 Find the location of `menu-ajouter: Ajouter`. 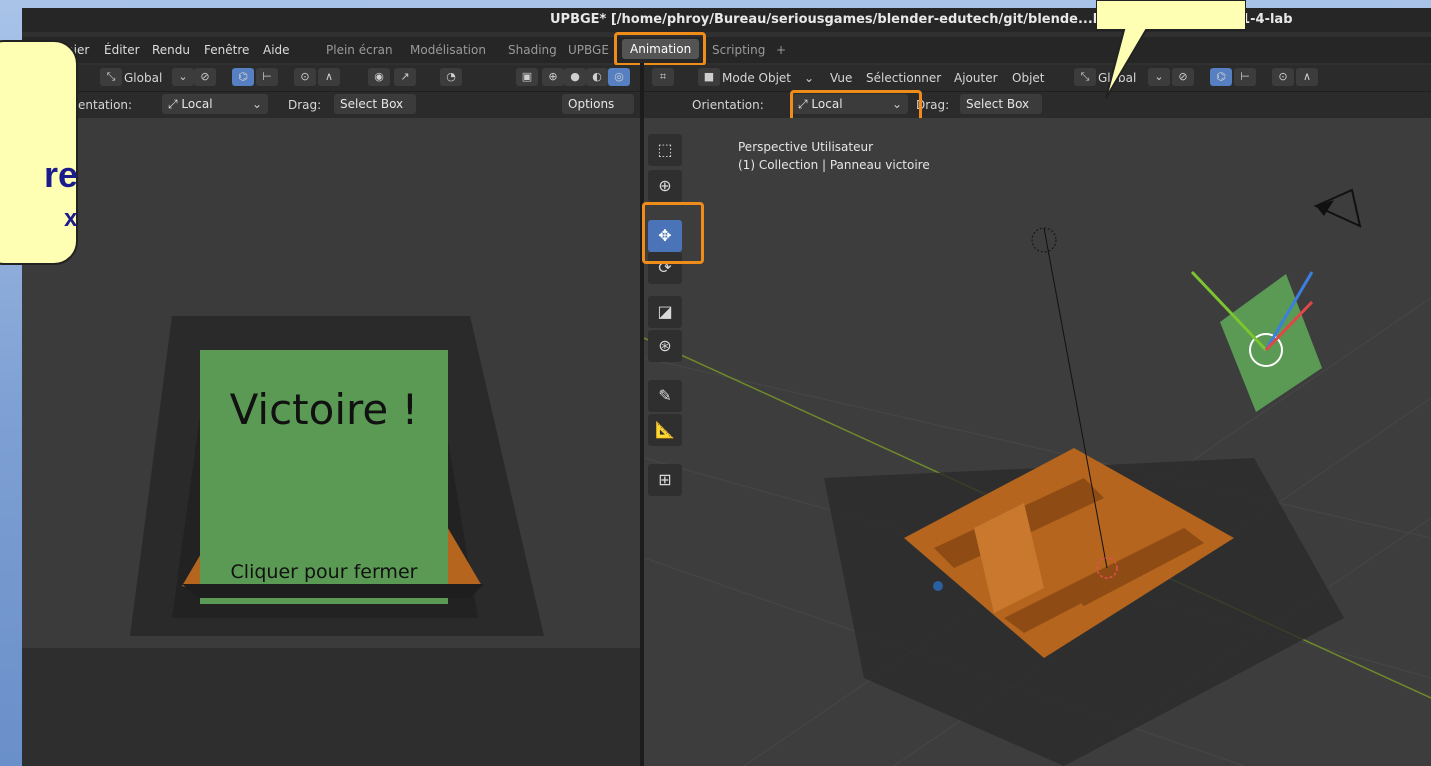

menu-ajouter: Ajouter is located at coordinates (976, 78).